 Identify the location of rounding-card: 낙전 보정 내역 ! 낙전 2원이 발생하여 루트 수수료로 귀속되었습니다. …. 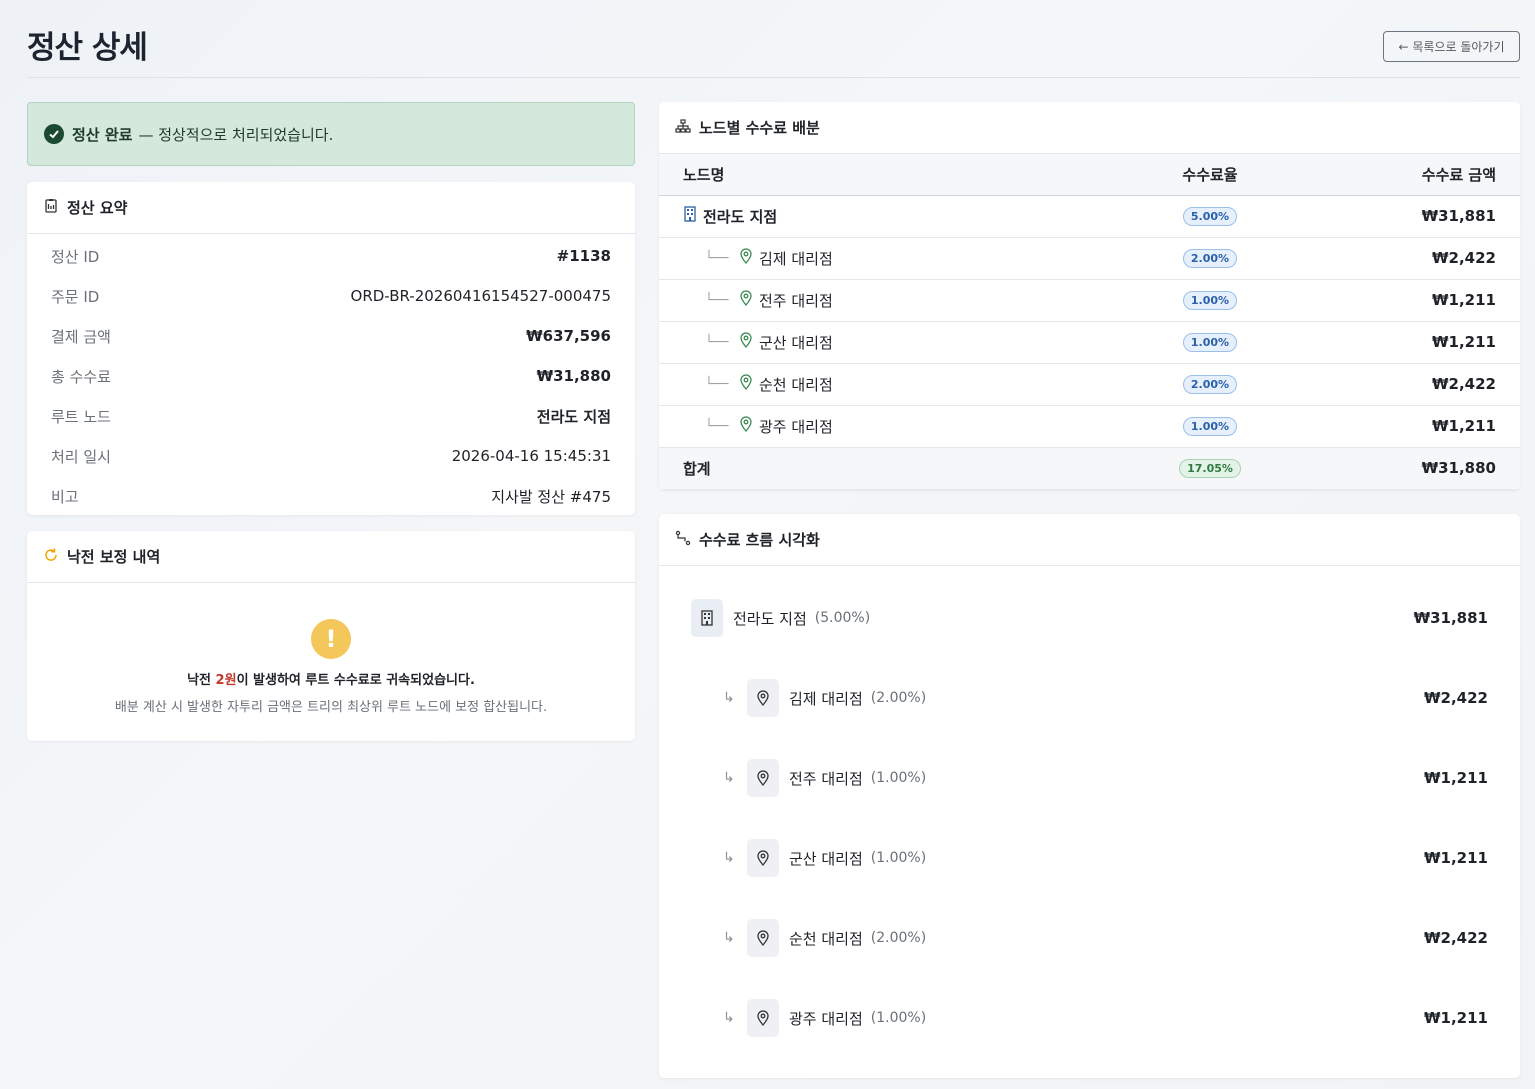
(331, 636).